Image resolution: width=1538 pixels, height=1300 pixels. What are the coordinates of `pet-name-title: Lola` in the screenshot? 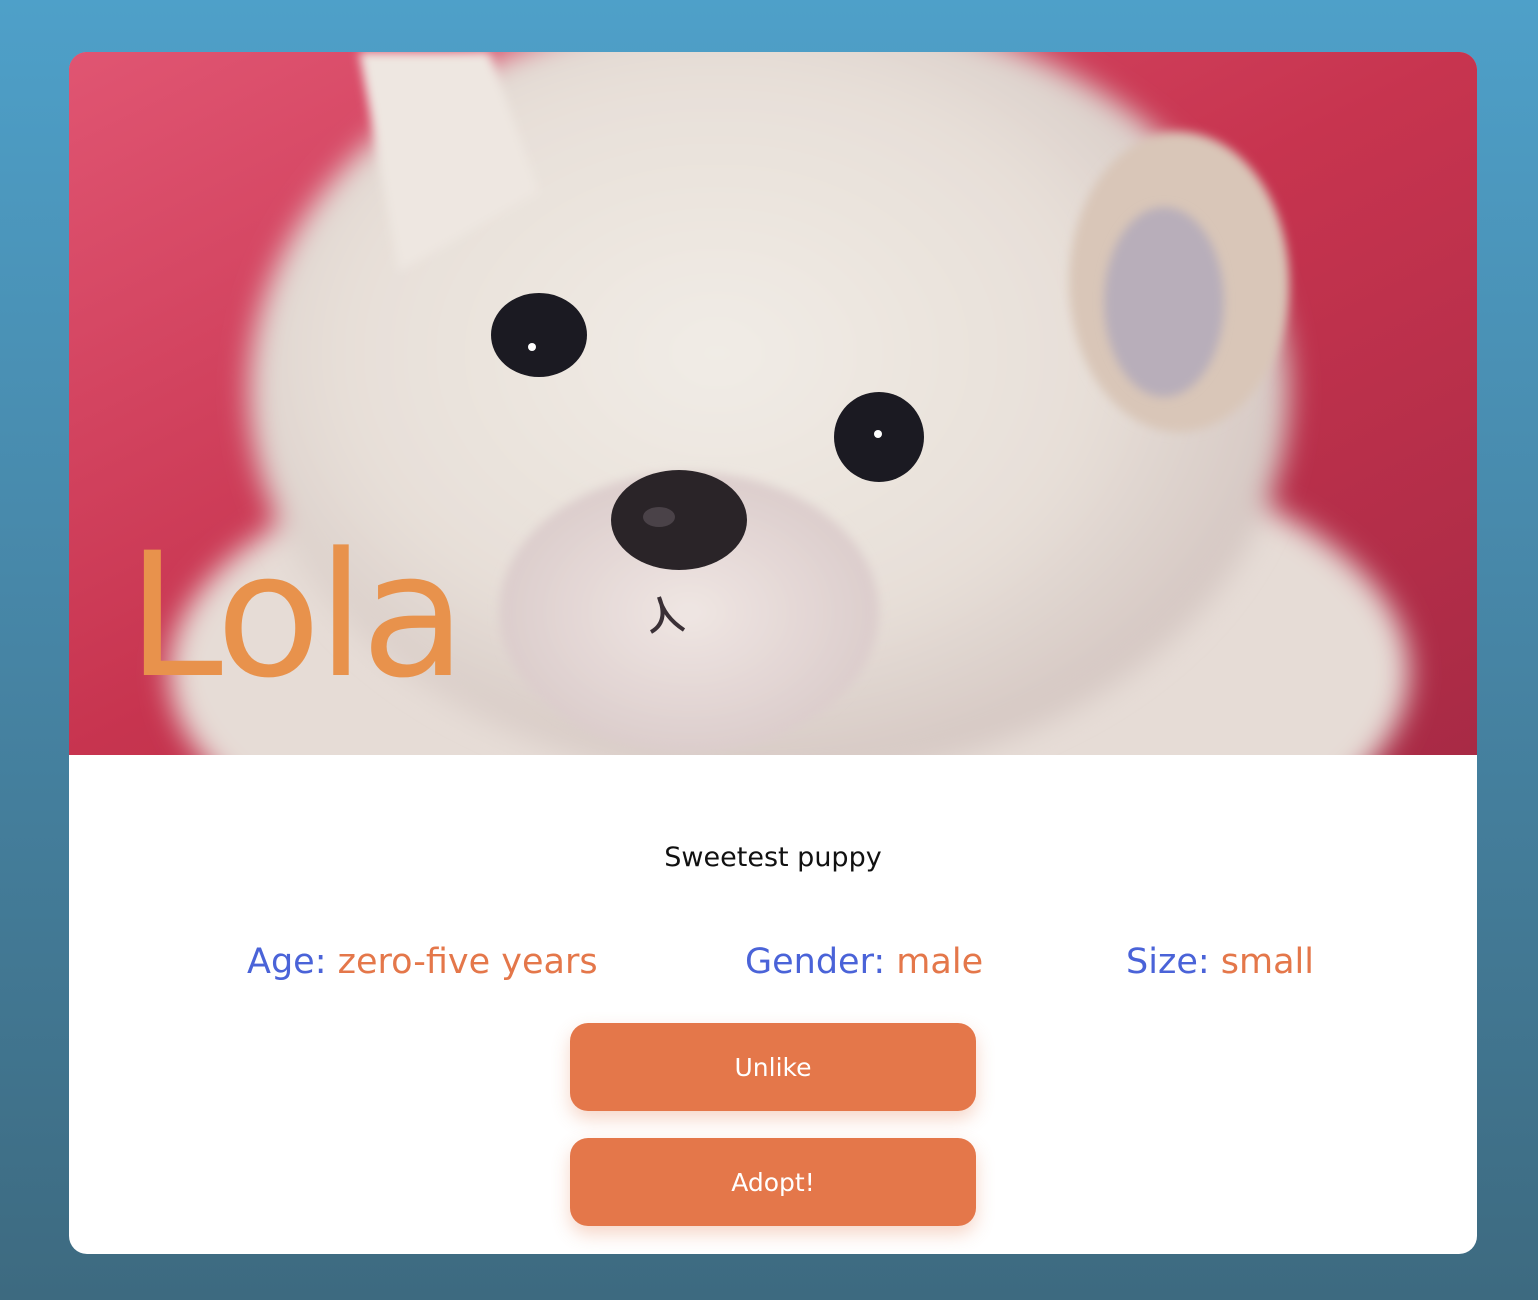 It's located at (296, 615).